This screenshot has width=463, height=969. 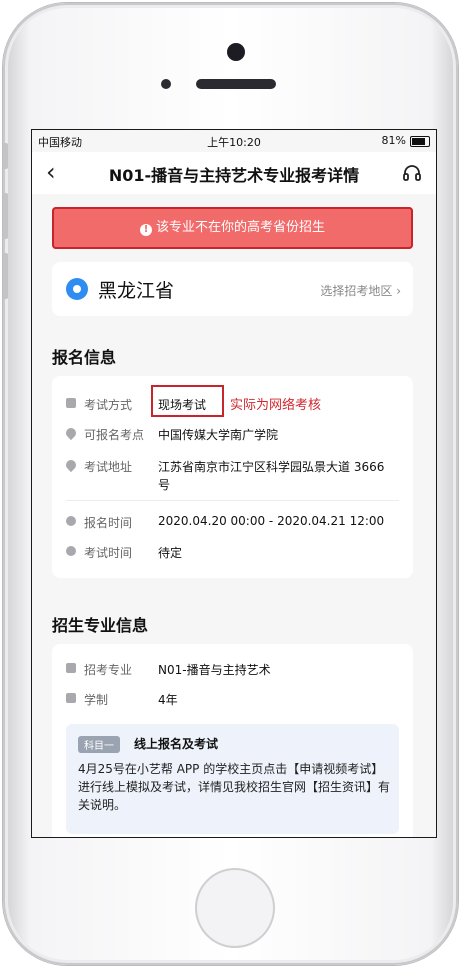 I want to click on proximity-sensor, so click(x=166, y=84).